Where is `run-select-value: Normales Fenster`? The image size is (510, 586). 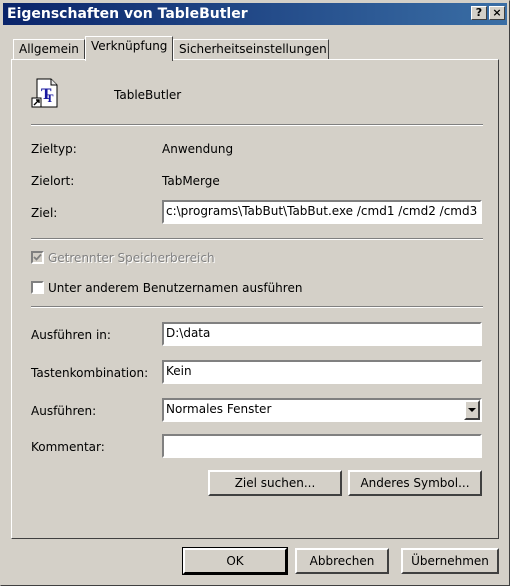
run-select-value: Normales Fenster is located at coordinates (219, 409).